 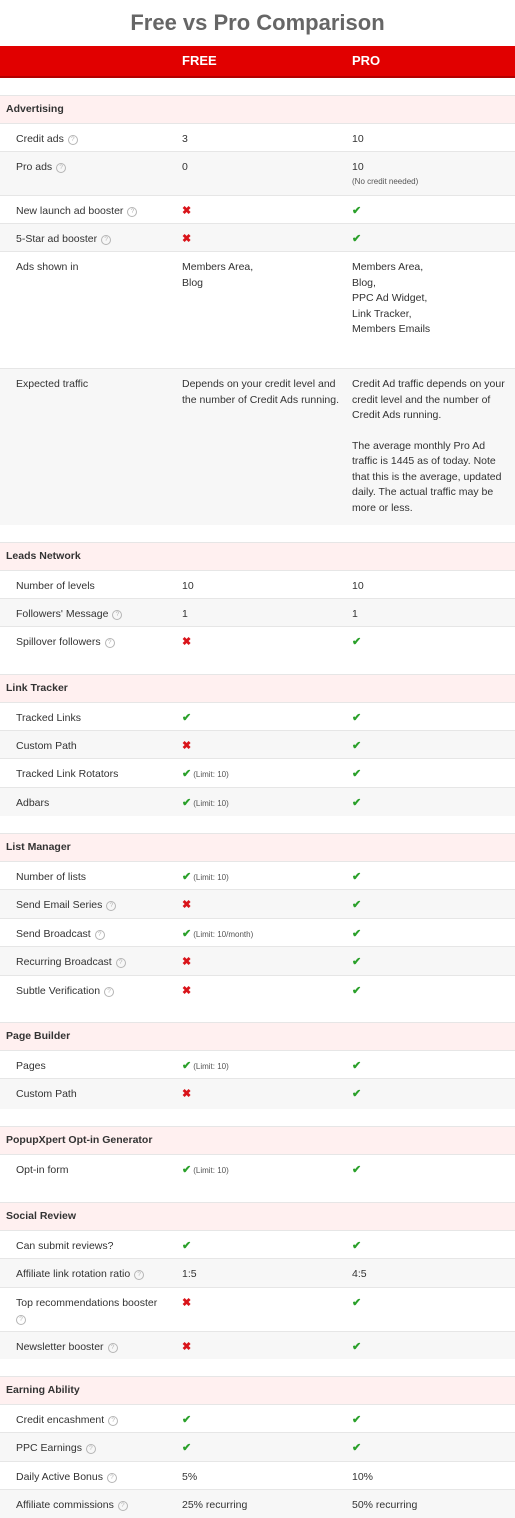 I want to click on feature-label: New launch ad booster, so click(x=70, y=211).